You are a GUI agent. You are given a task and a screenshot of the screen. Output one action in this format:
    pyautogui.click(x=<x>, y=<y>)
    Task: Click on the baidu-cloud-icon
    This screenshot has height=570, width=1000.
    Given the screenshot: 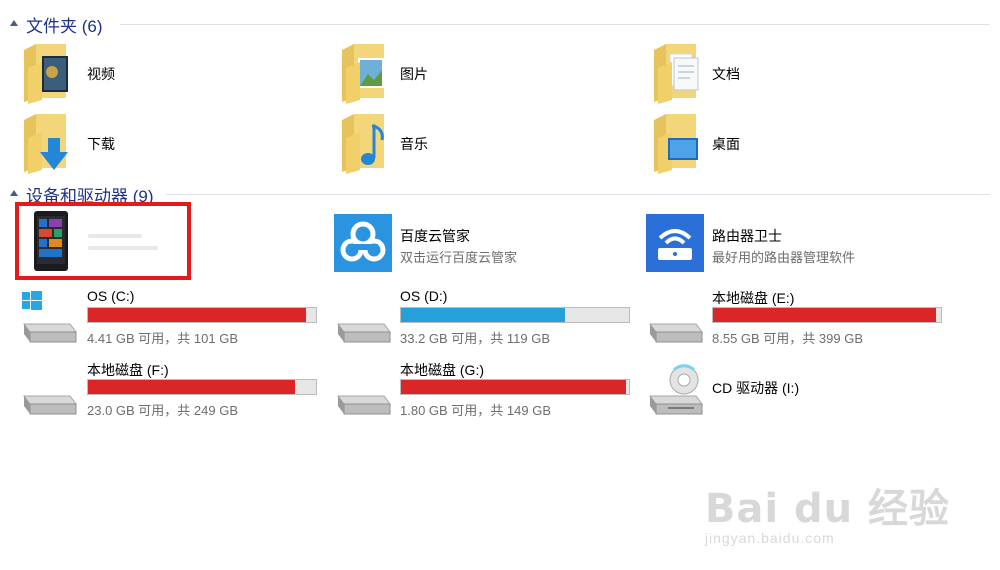 What is the action you would take?
    pyautogui.click(x=363, y=243)
    